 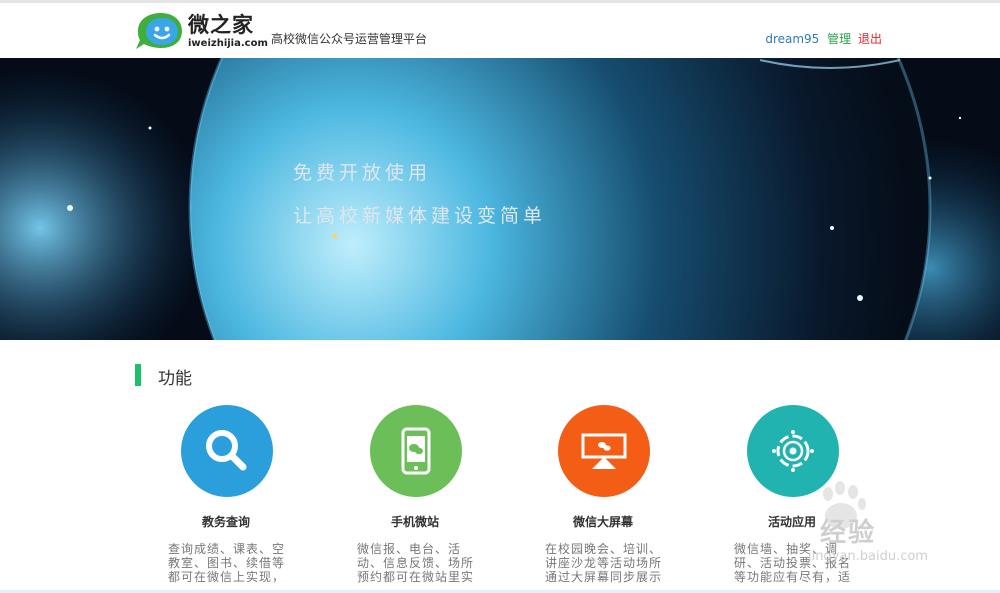 I want to click on feature-description: 在校园晚会、培训、讲座沙龙等活动场所通过大屏幕同步展示, so click(x=604, y=563).